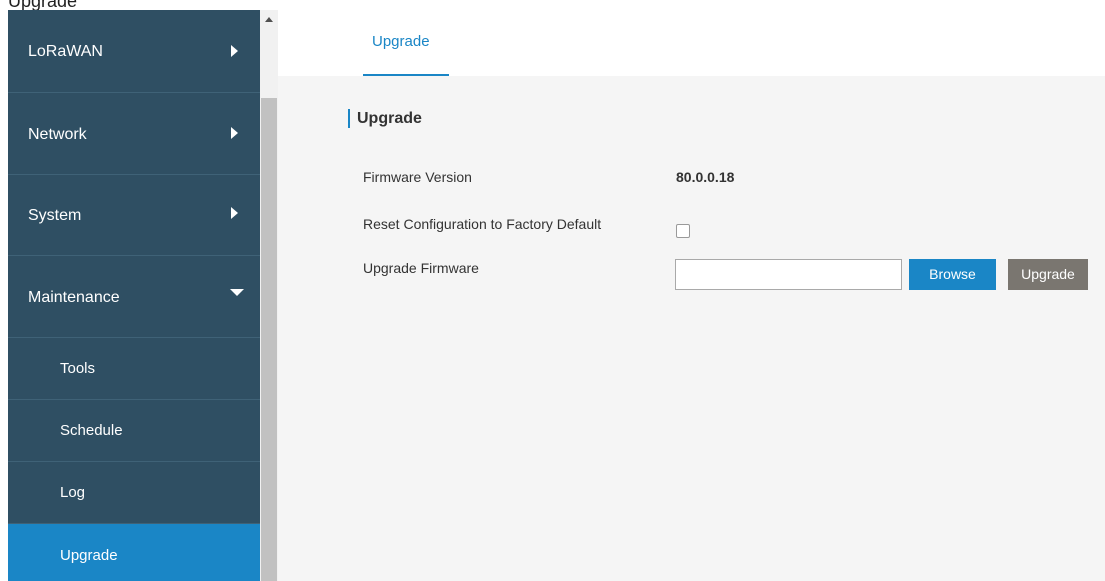 This screenshot has height=581, width=1105. Describe the element at coordinates (134, 51) in the screenshot. I see `sidebar-item-lorawan: LoRaWAN` at that location.